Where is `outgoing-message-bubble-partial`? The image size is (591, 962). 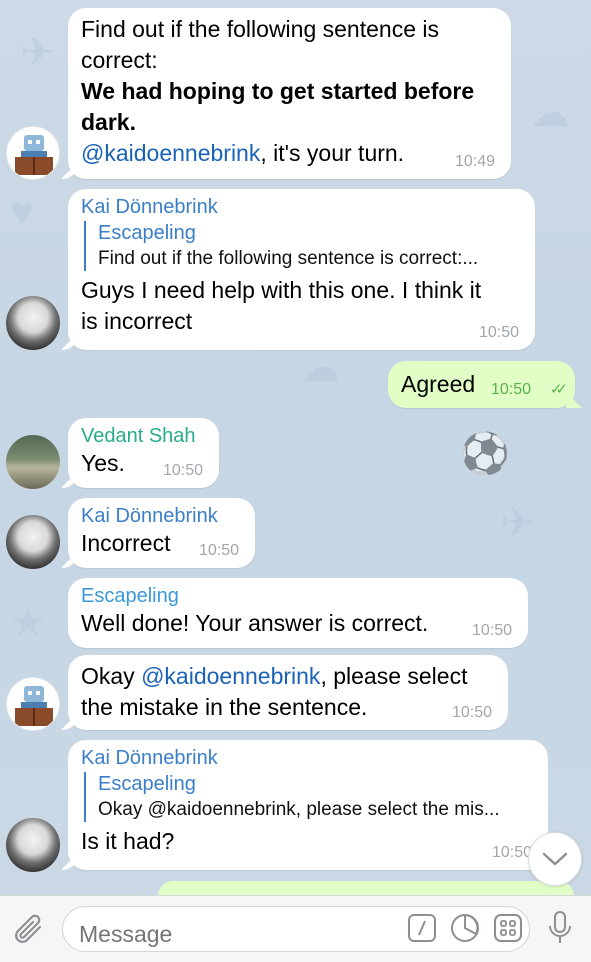
outgoing-message-bubble-partial is located at coordinates (366, 888).